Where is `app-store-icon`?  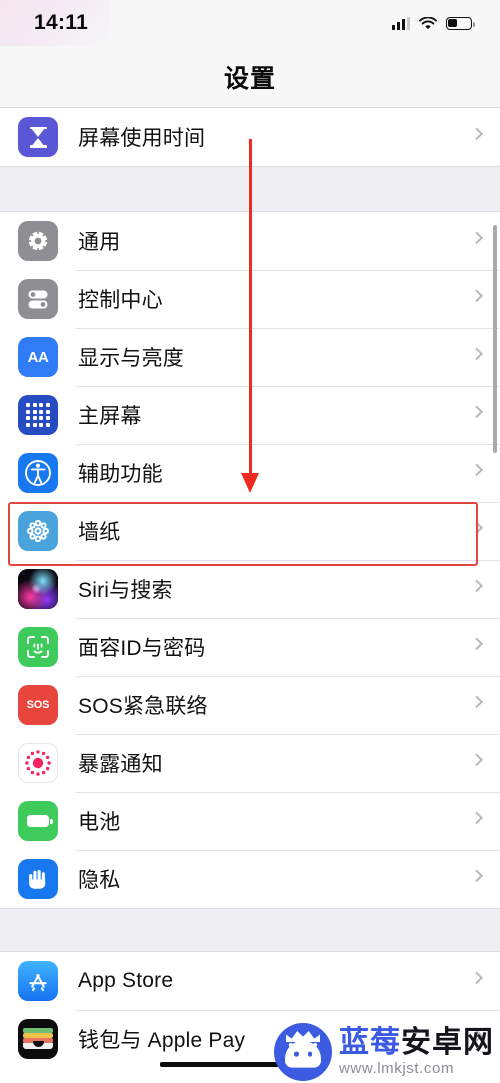
app-store-icon is located at coordinates (38, 981).